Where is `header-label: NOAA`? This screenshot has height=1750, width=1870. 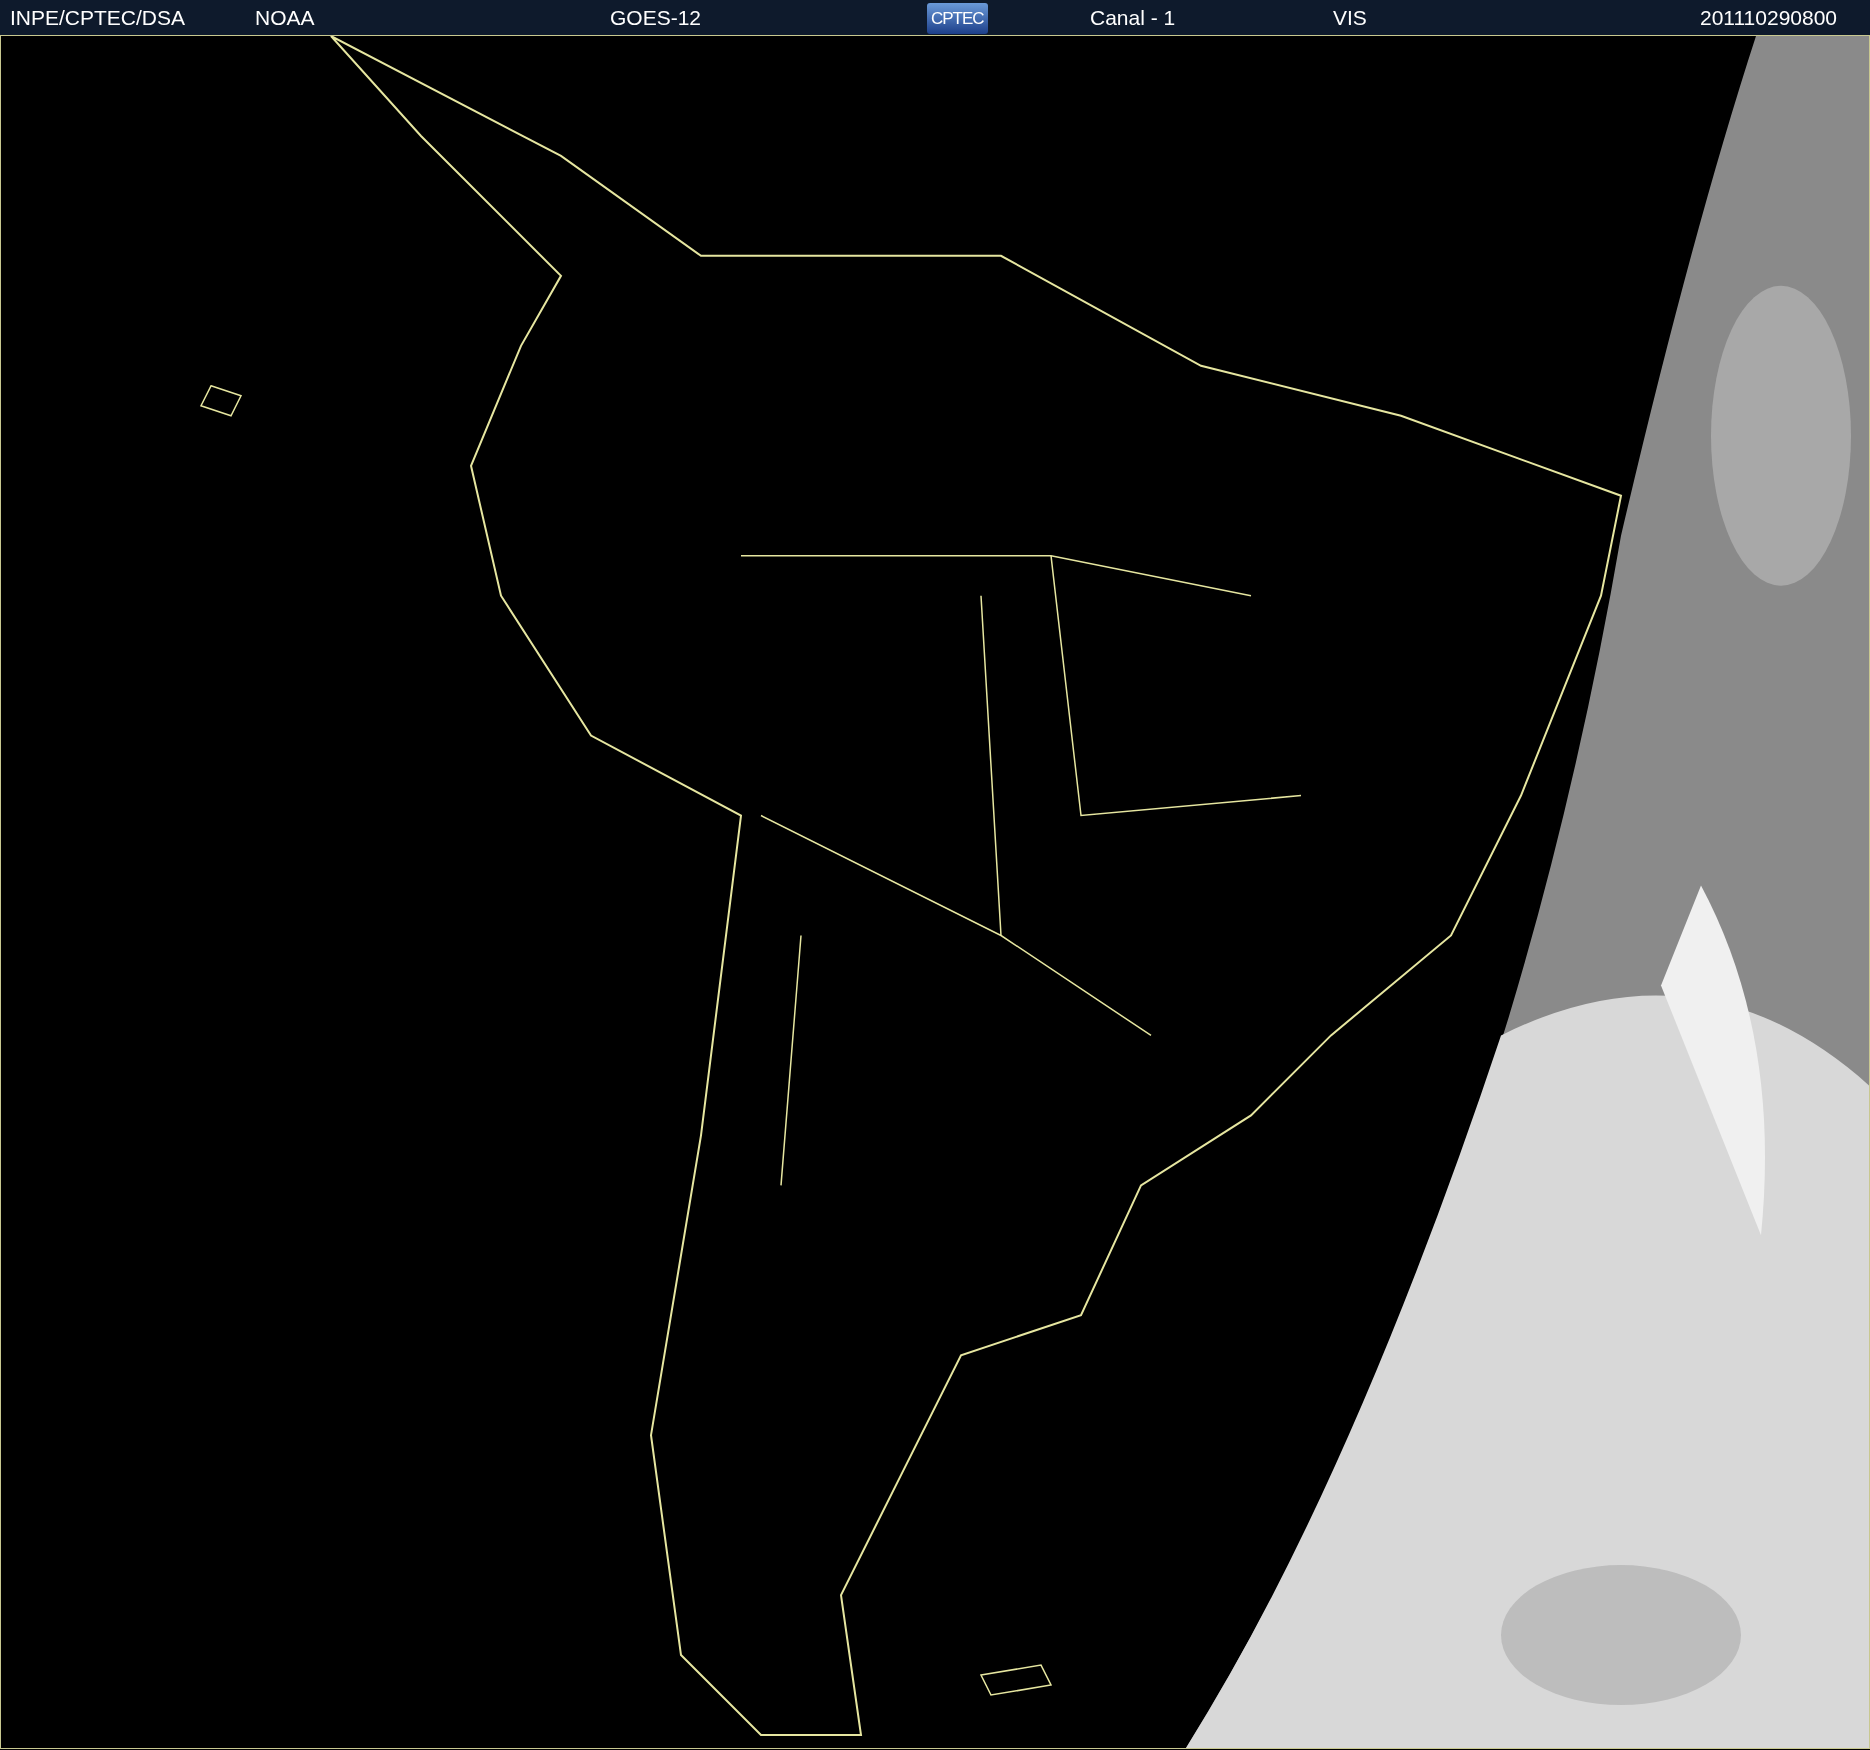 header-label: NOAA is located at coordinates (285, 17).